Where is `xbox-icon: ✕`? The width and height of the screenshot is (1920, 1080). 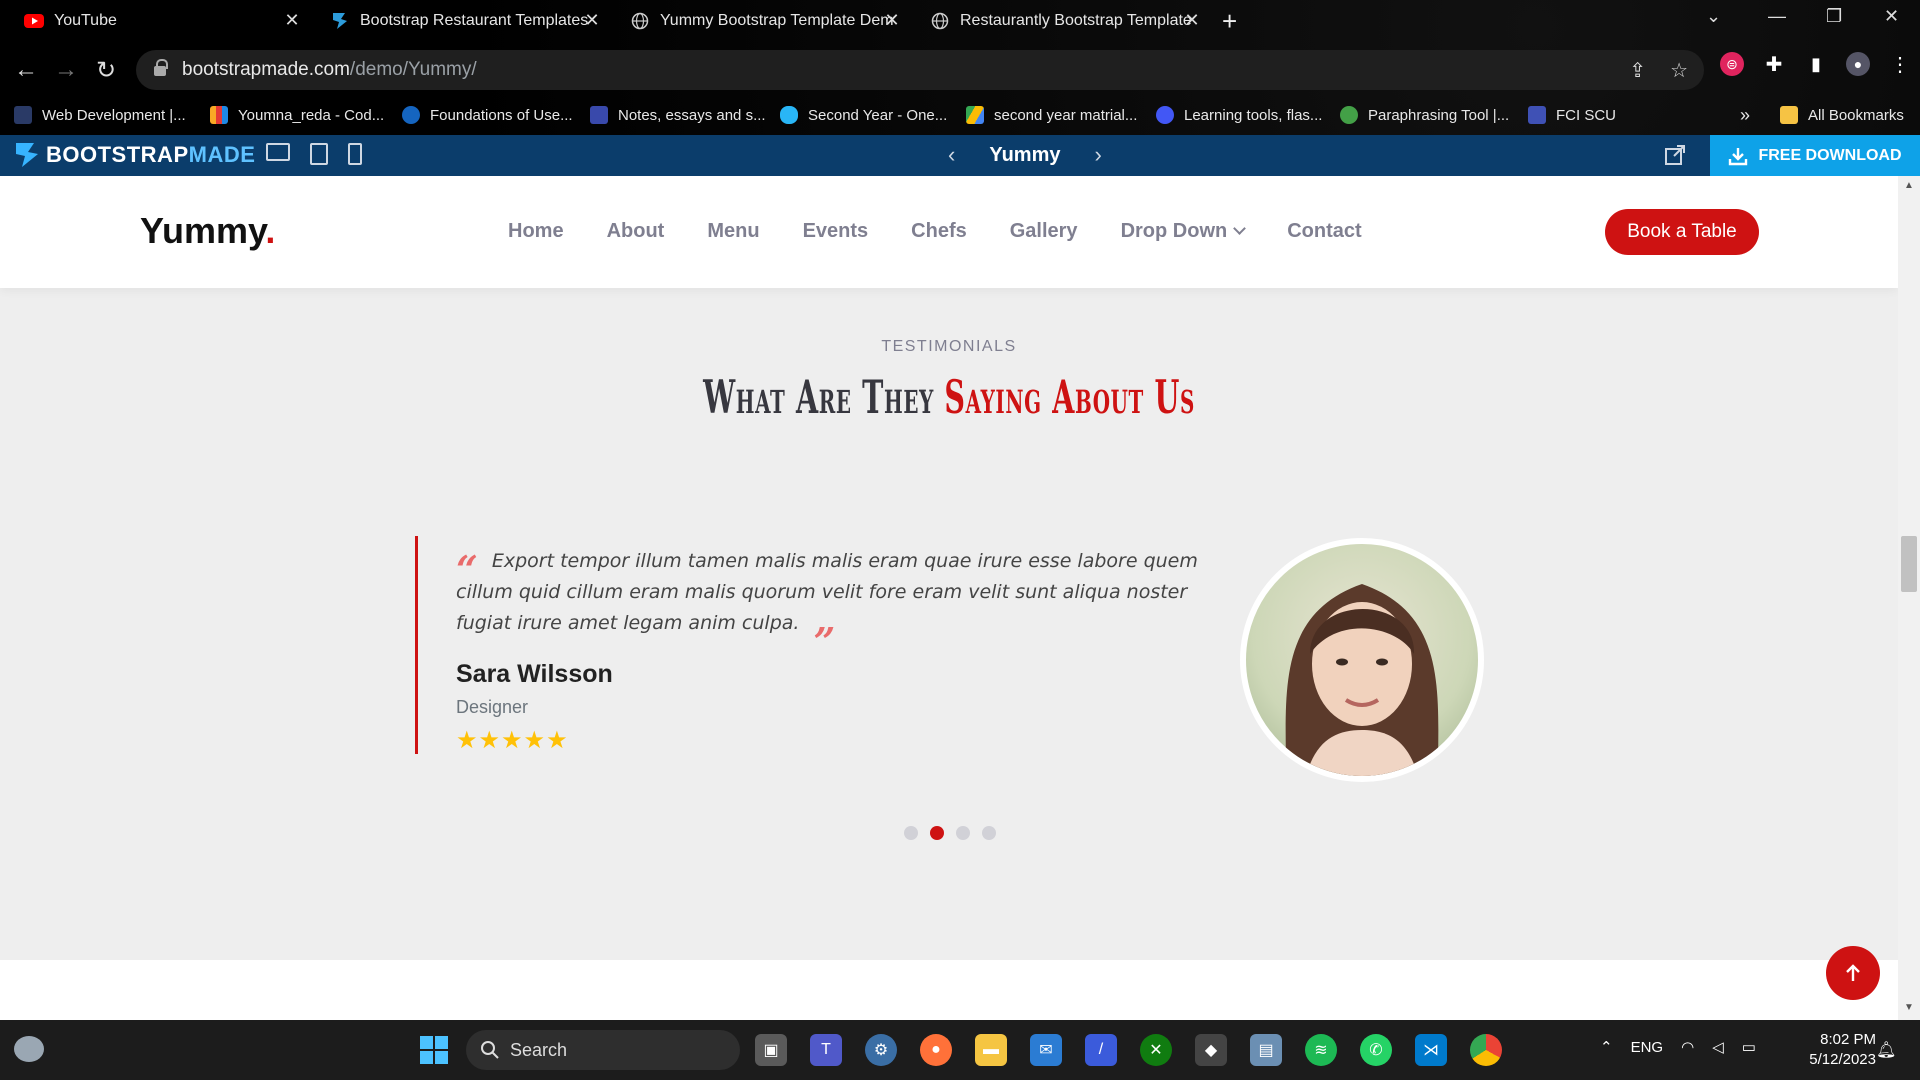
xbox-icon: ✕ is located at coordinates (1156, 1050).